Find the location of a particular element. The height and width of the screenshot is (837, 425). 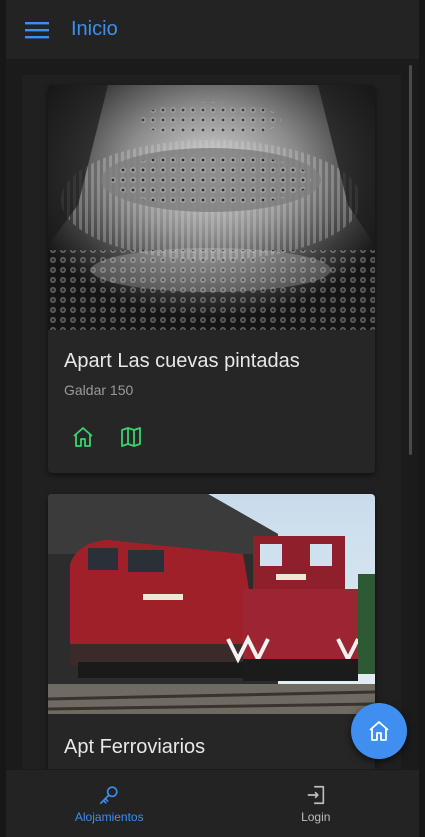

listing-actions is located at coordinates (220, 437).